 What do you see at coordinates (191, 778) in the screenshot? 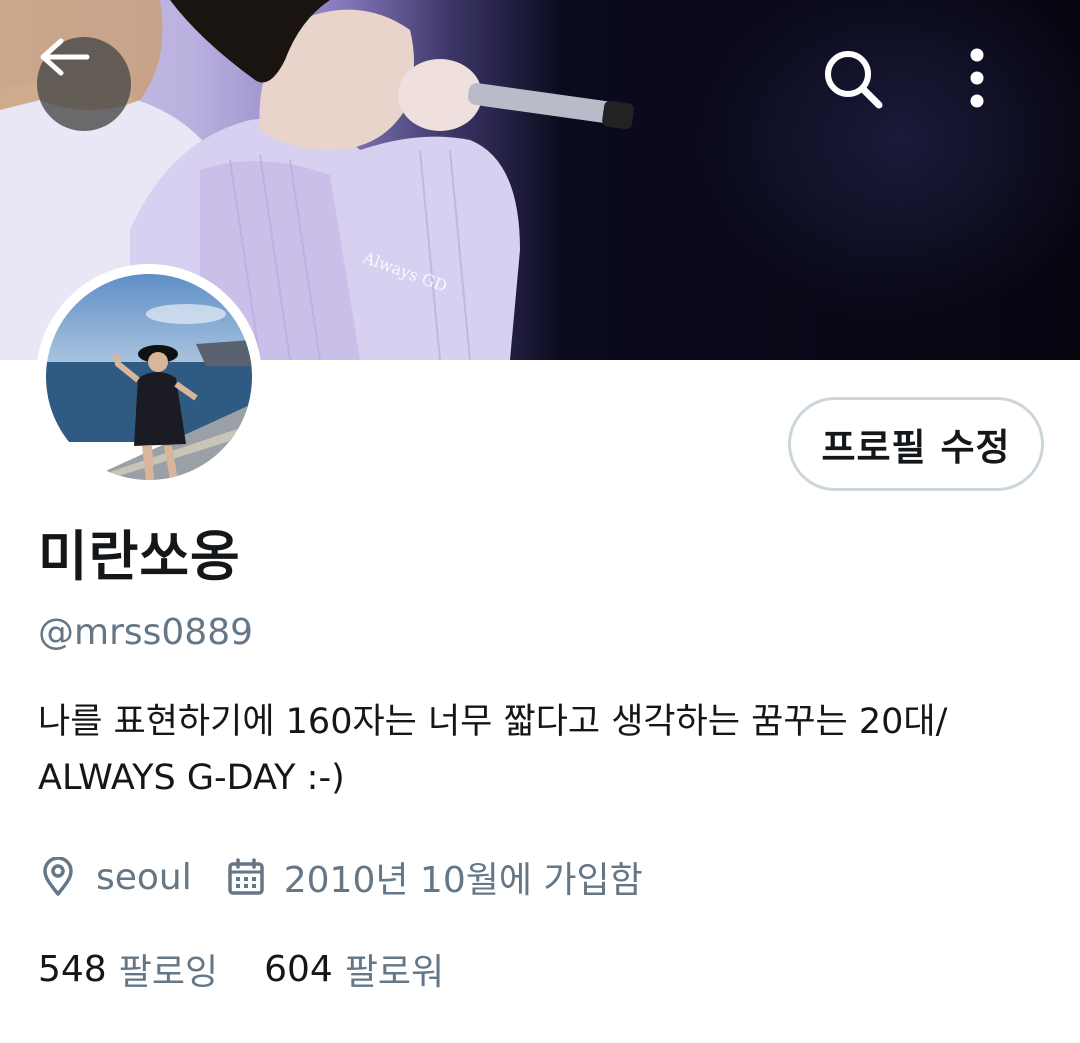
I see `bio-line: ALWAYS G-DAY :-)` at bounding box center [191, 778].